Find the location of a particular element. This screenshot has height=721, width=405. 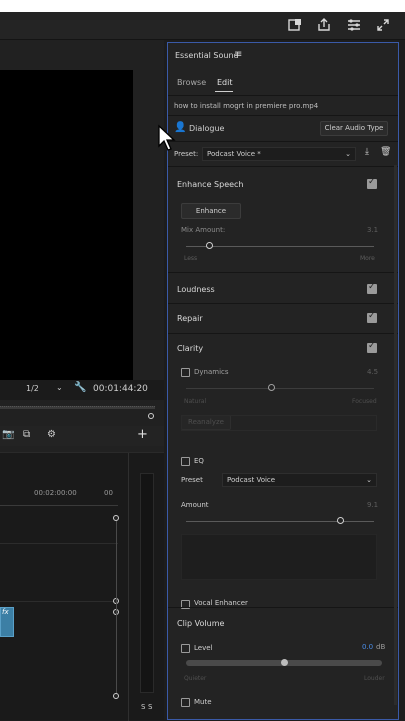

panel-scrollbar is located at coordinates (395, 435).